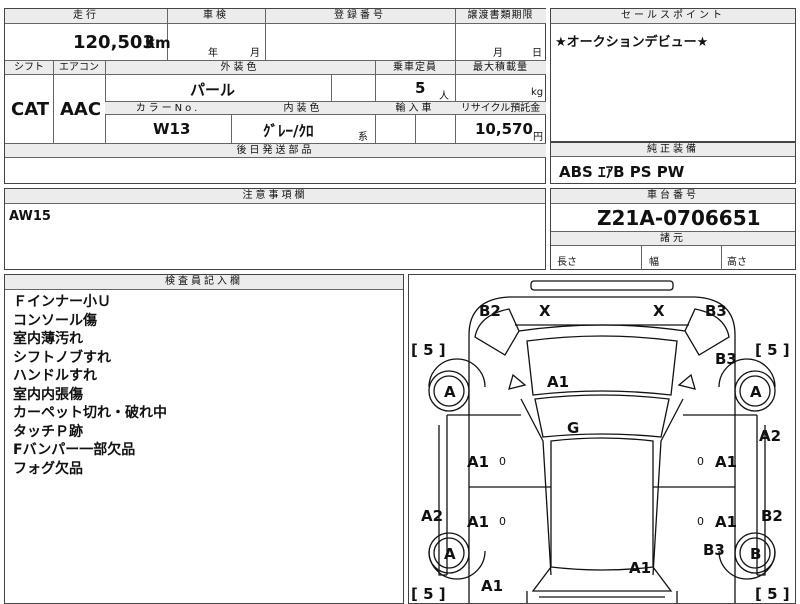 This screenshot has width=800, height=604. What do you see at coordinates (714, 550) in the screenshot?
I see `mark-b3-rear-right: B3` at bounding box center [714, 550].